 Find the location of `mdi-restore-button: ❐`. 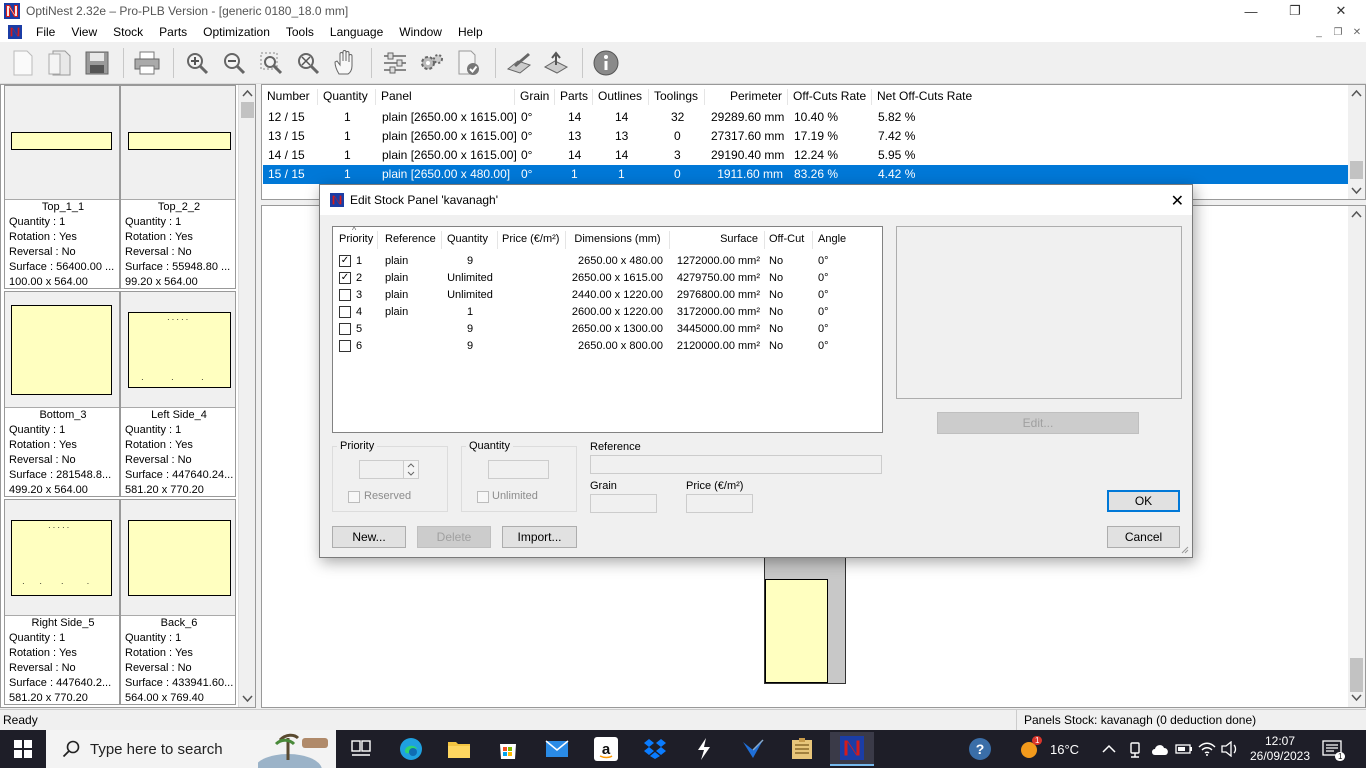

mdi-restore-button: ❐ is located at coordinates (1338, 32).